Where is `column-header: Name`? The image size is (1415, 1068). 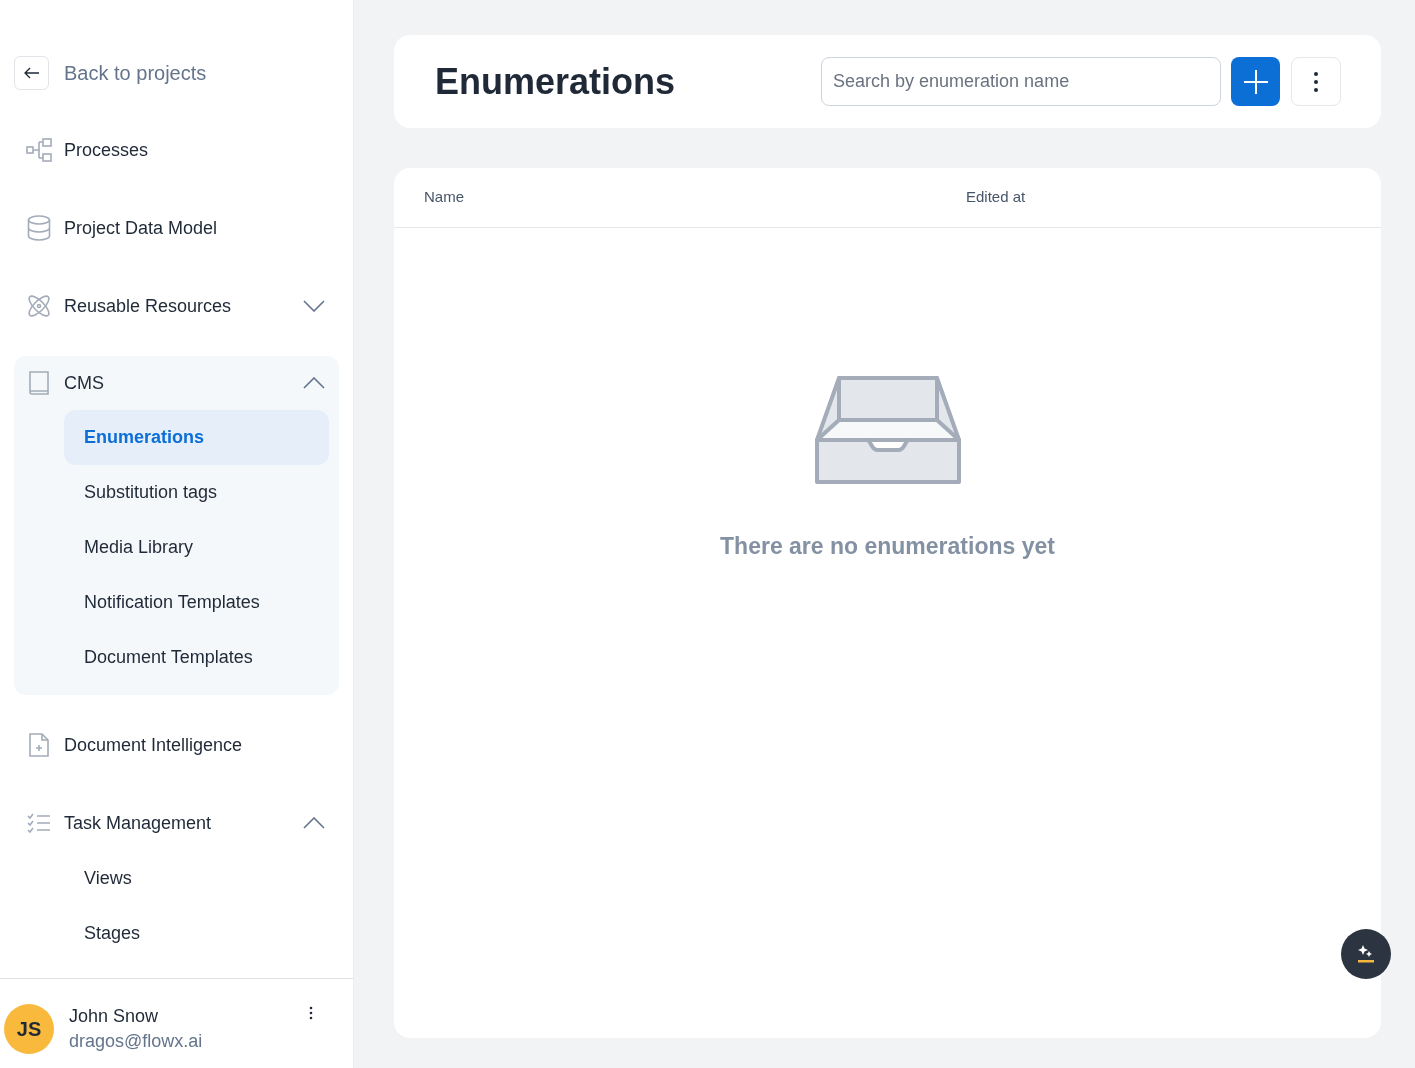
column-header: Name is located at coordinates (444, 197).